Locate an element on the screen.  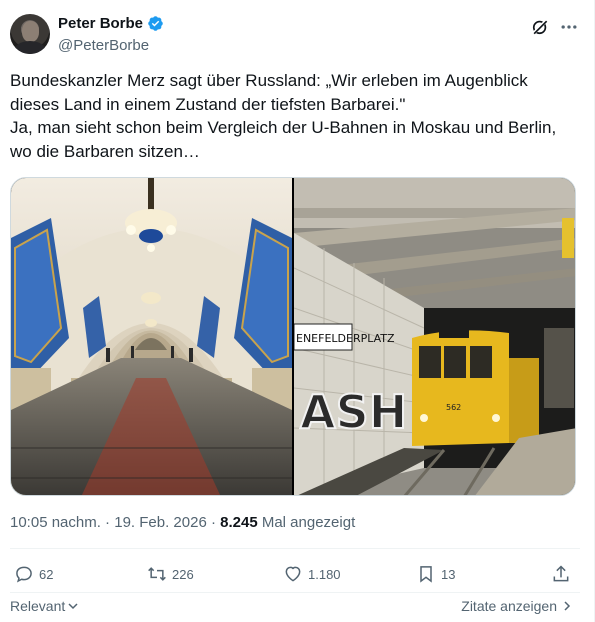
bookmark-icon is located at coordinates (426, 574).